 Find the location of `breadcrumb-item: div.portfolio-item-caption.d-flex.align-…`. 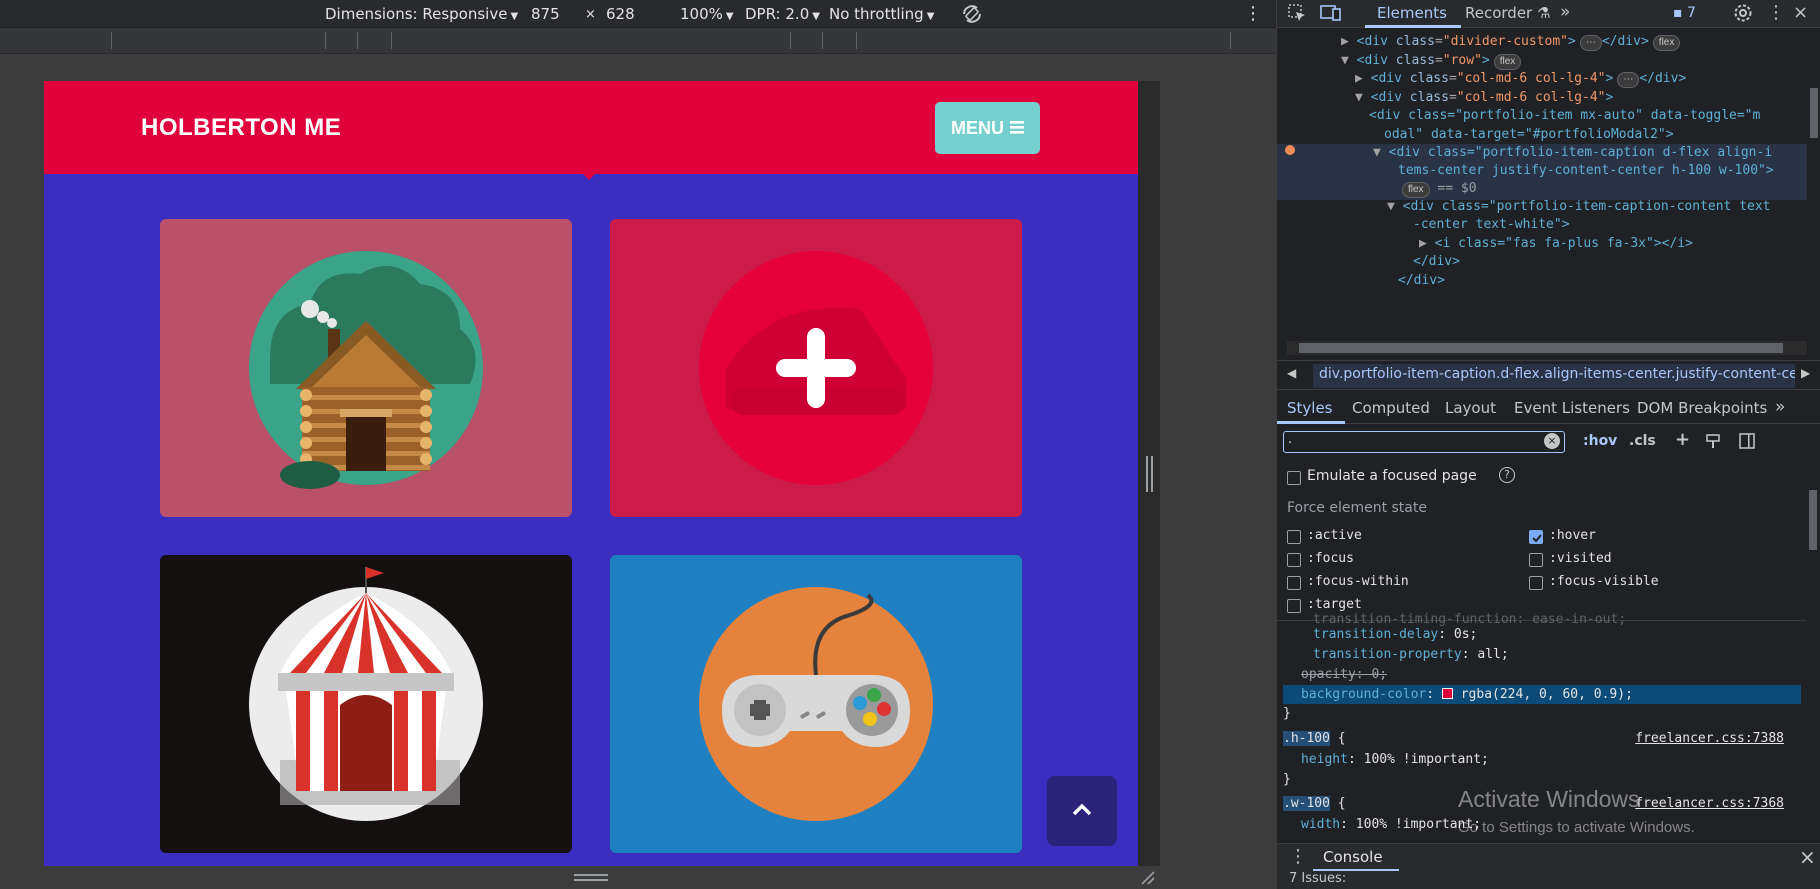

breadcrumb-item: div.portfolio-item-caption.d-flex.align-… is located at coordinates (1554, 376).